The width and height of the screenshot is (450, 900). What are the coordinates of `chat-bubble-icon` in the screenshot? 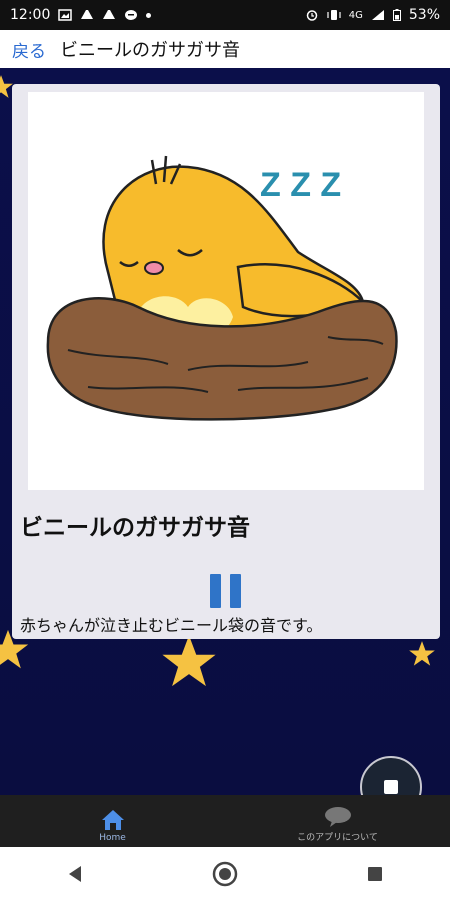 It's located at (337, 817).